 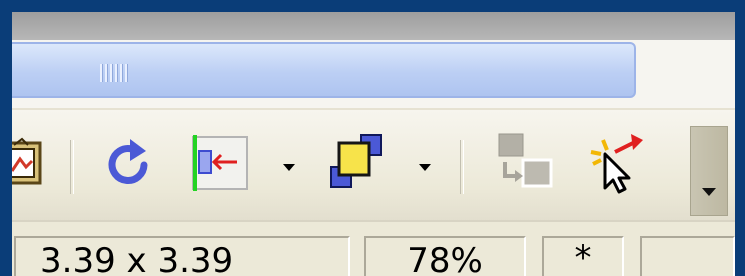 I want to click on status-size-text: 3.39 x 3.39, so click(x=137, y=258).